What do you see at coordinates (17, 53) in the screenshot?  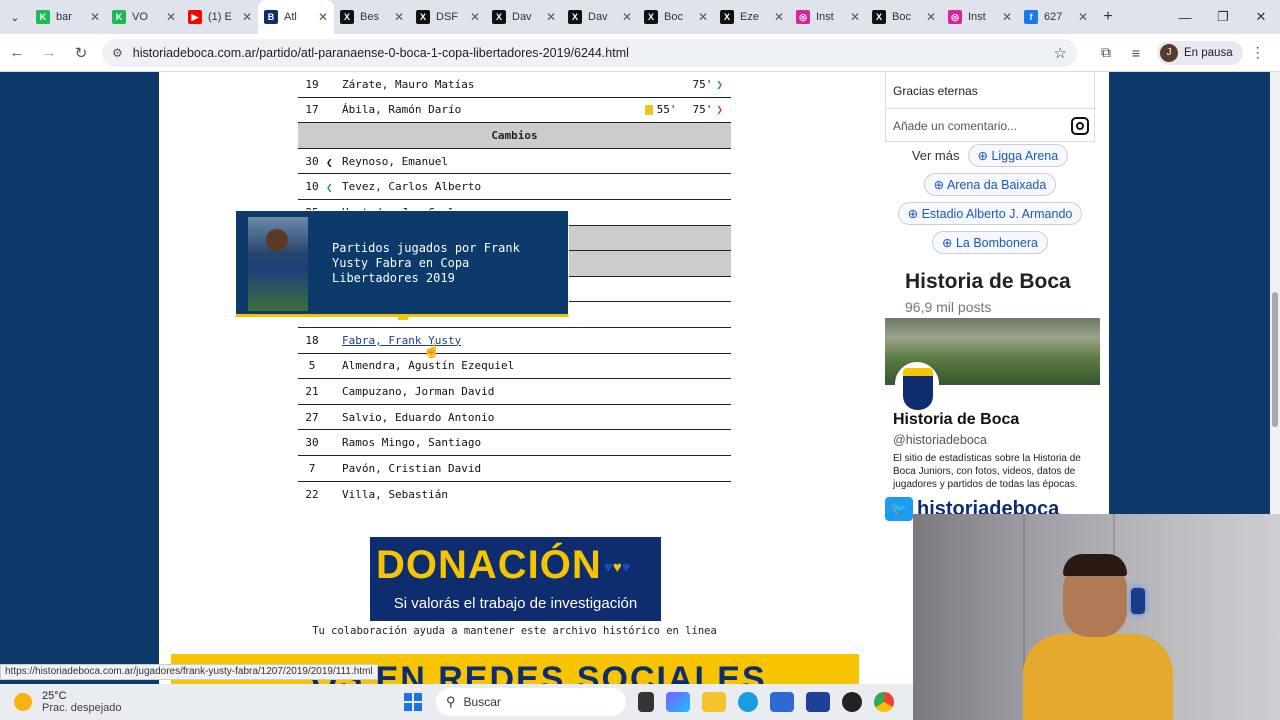 I see `back-icon: ←` at bounding box center [17, 53].